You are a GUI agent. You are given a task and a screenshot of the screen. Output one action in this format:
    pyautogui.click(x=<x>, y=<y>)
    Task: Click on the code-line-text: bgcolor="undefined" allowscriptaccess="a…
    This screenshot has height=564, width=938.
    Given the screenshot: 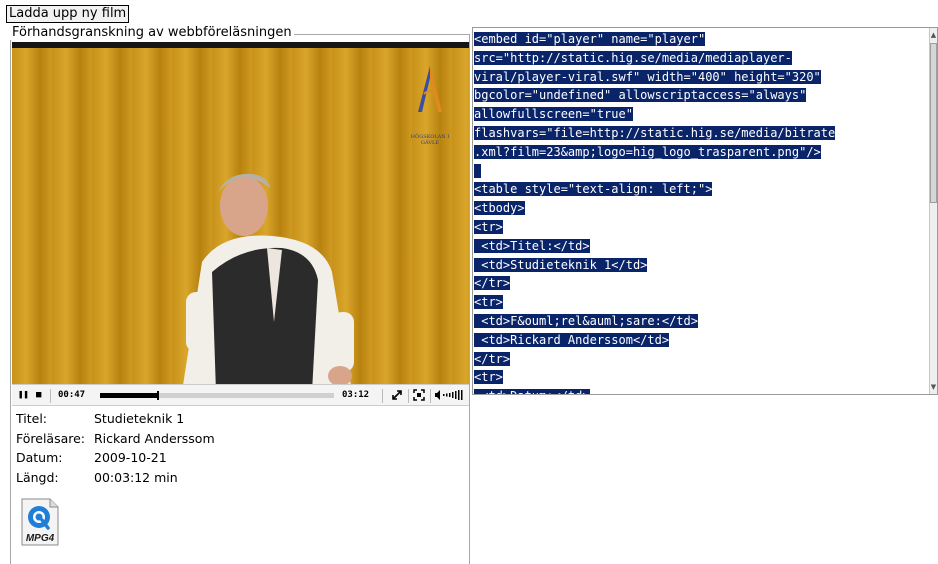 What is the action you would take?
    pyautogui.click(x=640, y=95)
    